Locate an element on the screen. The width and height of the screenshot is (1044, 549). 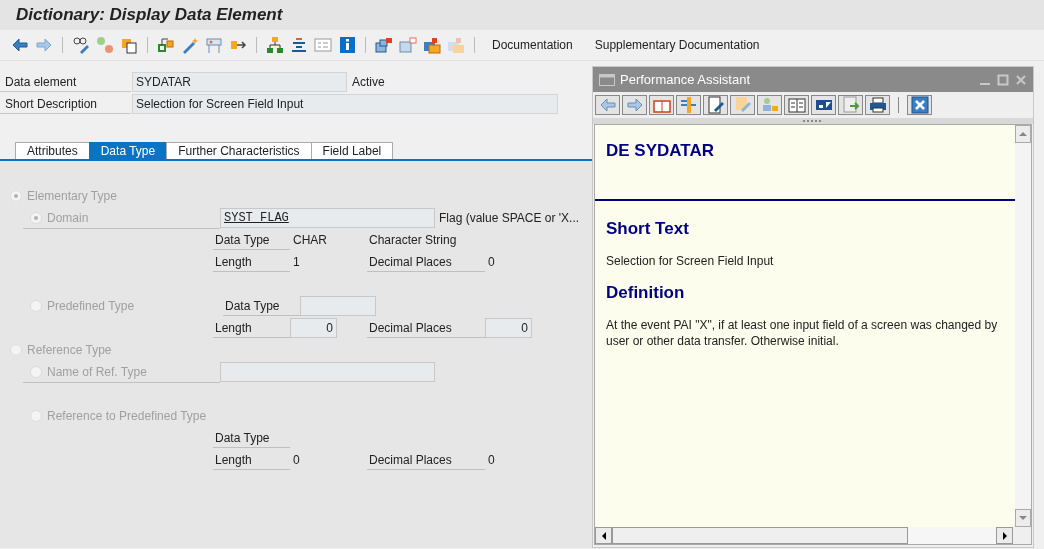
tab: Data Type is located at coordinates (128, 150).